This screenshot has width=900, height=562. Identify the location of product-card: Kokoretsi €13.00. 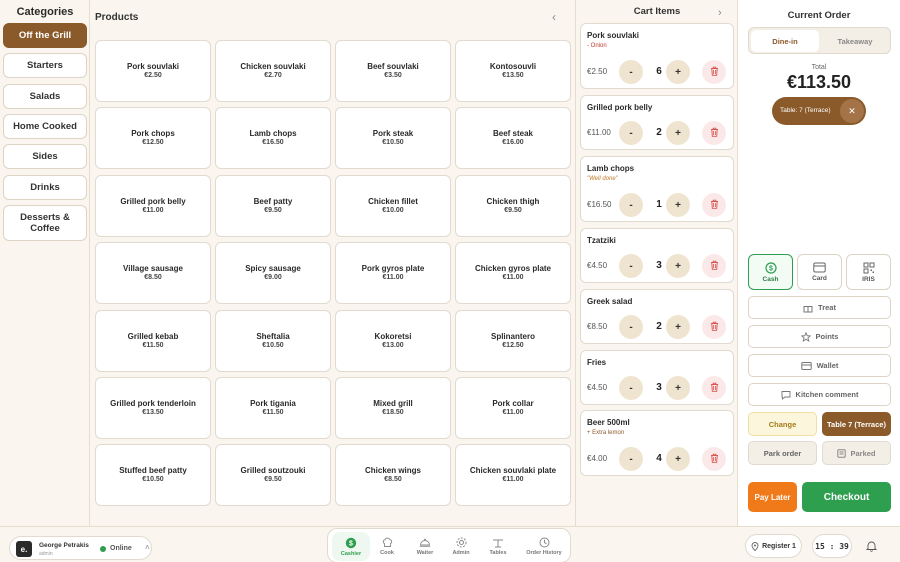
(393, 341).